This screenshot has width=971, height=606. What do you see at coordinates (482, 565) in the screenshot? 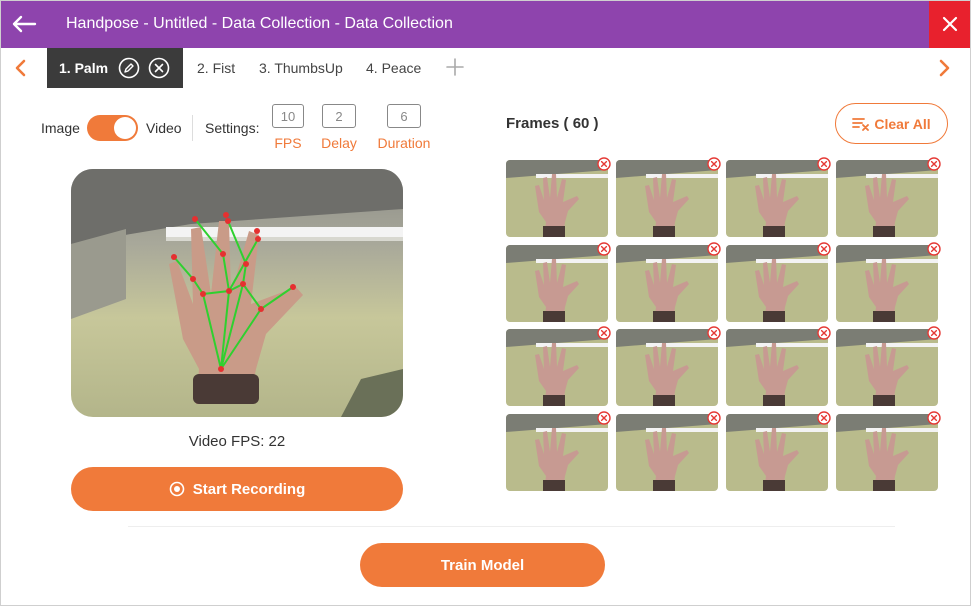
I see `train-model-button: Train Model` at bounding box center [482, 565].